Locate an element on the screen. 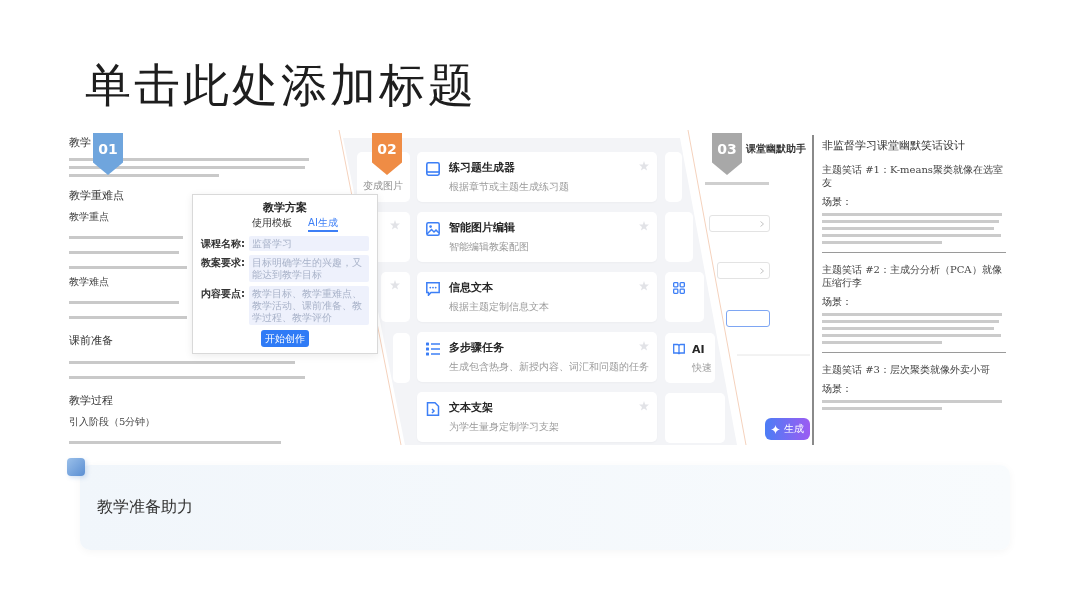 Image resolution: width=1080 pixels, height=608 pixels. tool-card: 练习题生成器 根据章节或主题生成练习题 is located at coordinates (537, 177).